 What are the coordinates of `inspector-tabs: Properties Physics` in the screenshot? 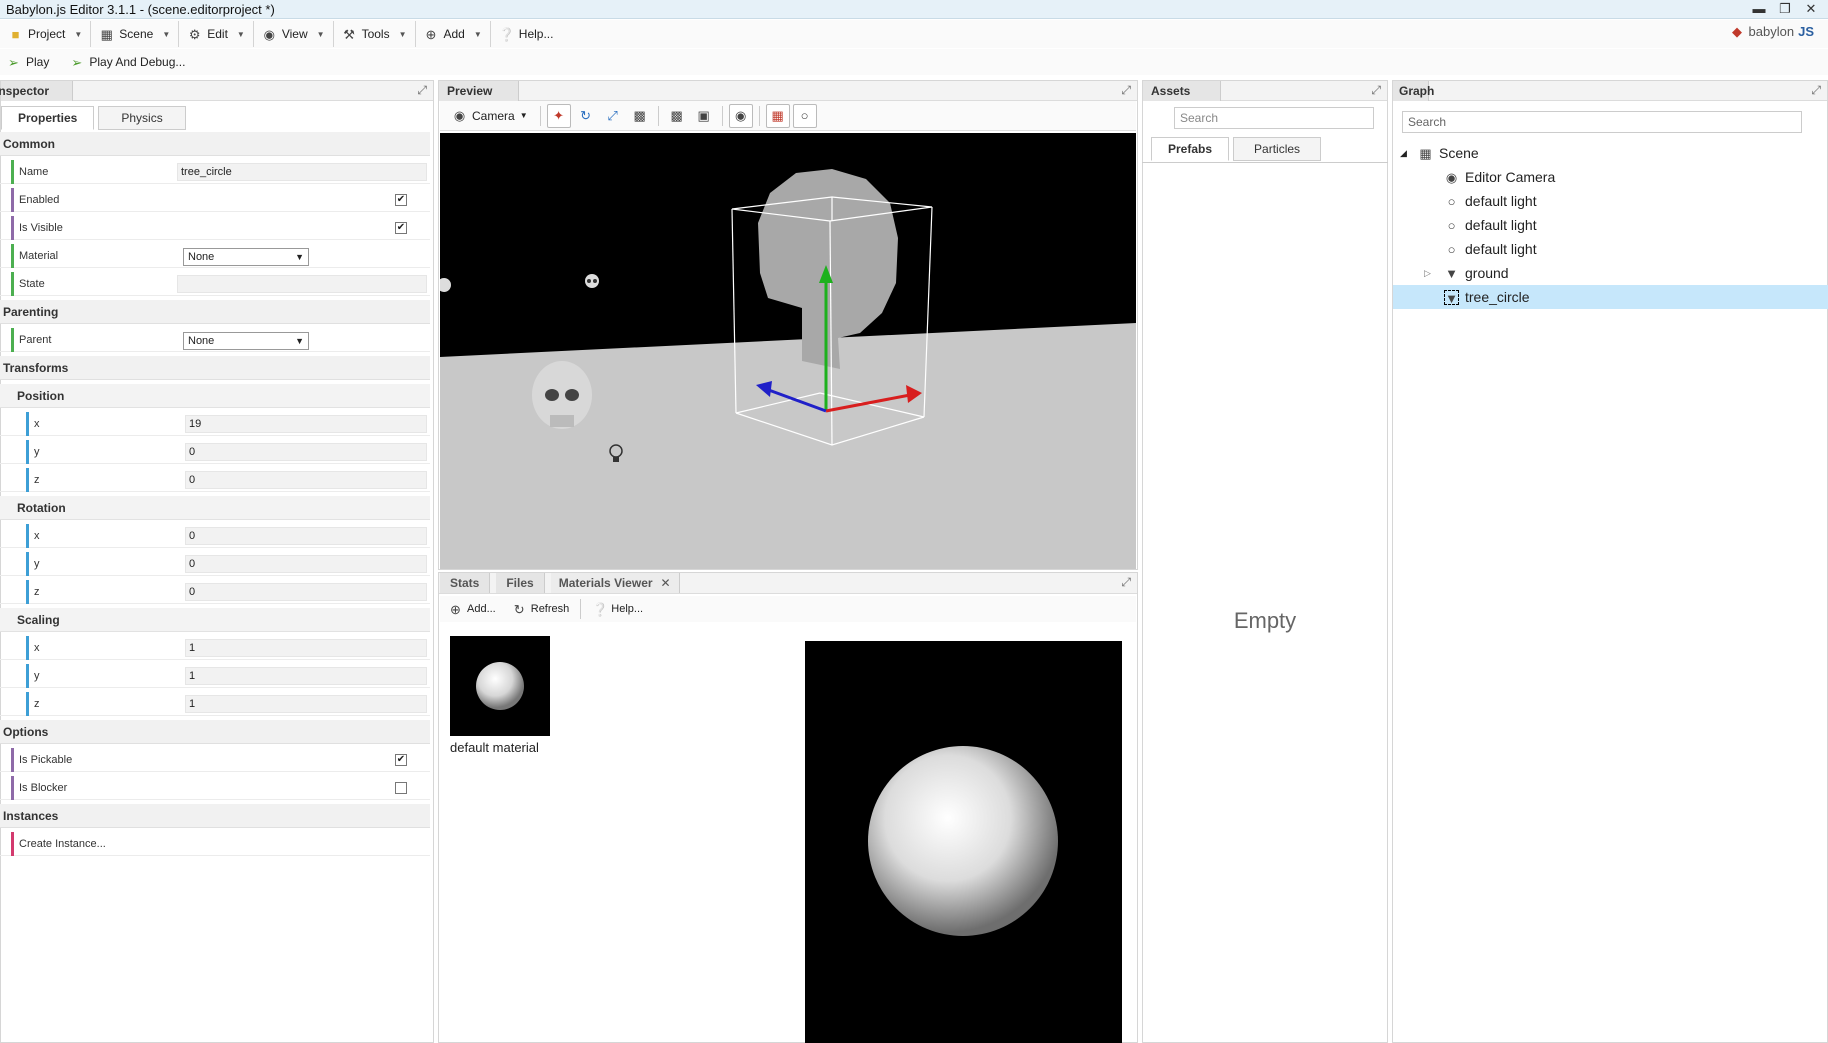 It's located at (93, 118).